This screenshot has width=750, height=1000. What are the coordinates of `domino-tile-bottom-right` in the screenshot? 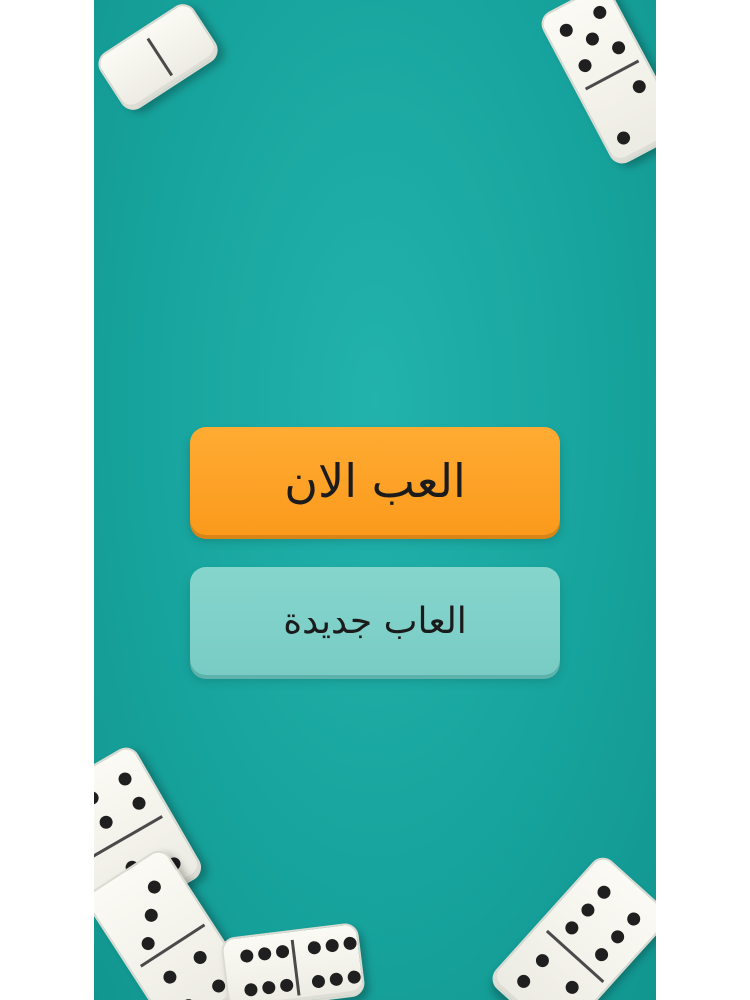 It's located at (571, 925).